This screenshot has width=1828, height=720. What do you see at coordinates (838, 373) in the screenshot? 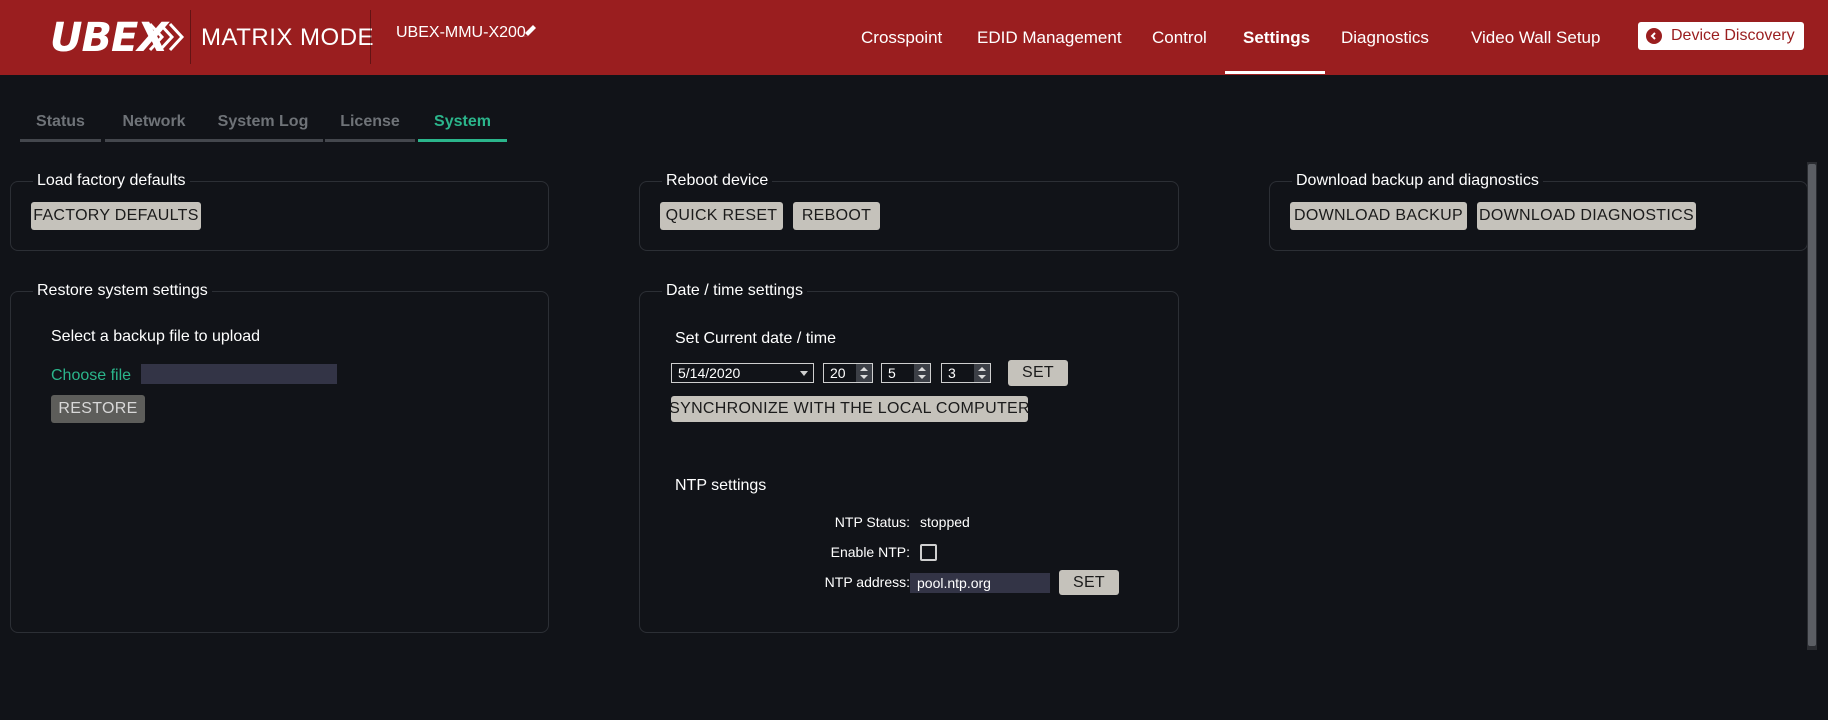
I see `hour-value: 20` at bounding box center [838, 373].